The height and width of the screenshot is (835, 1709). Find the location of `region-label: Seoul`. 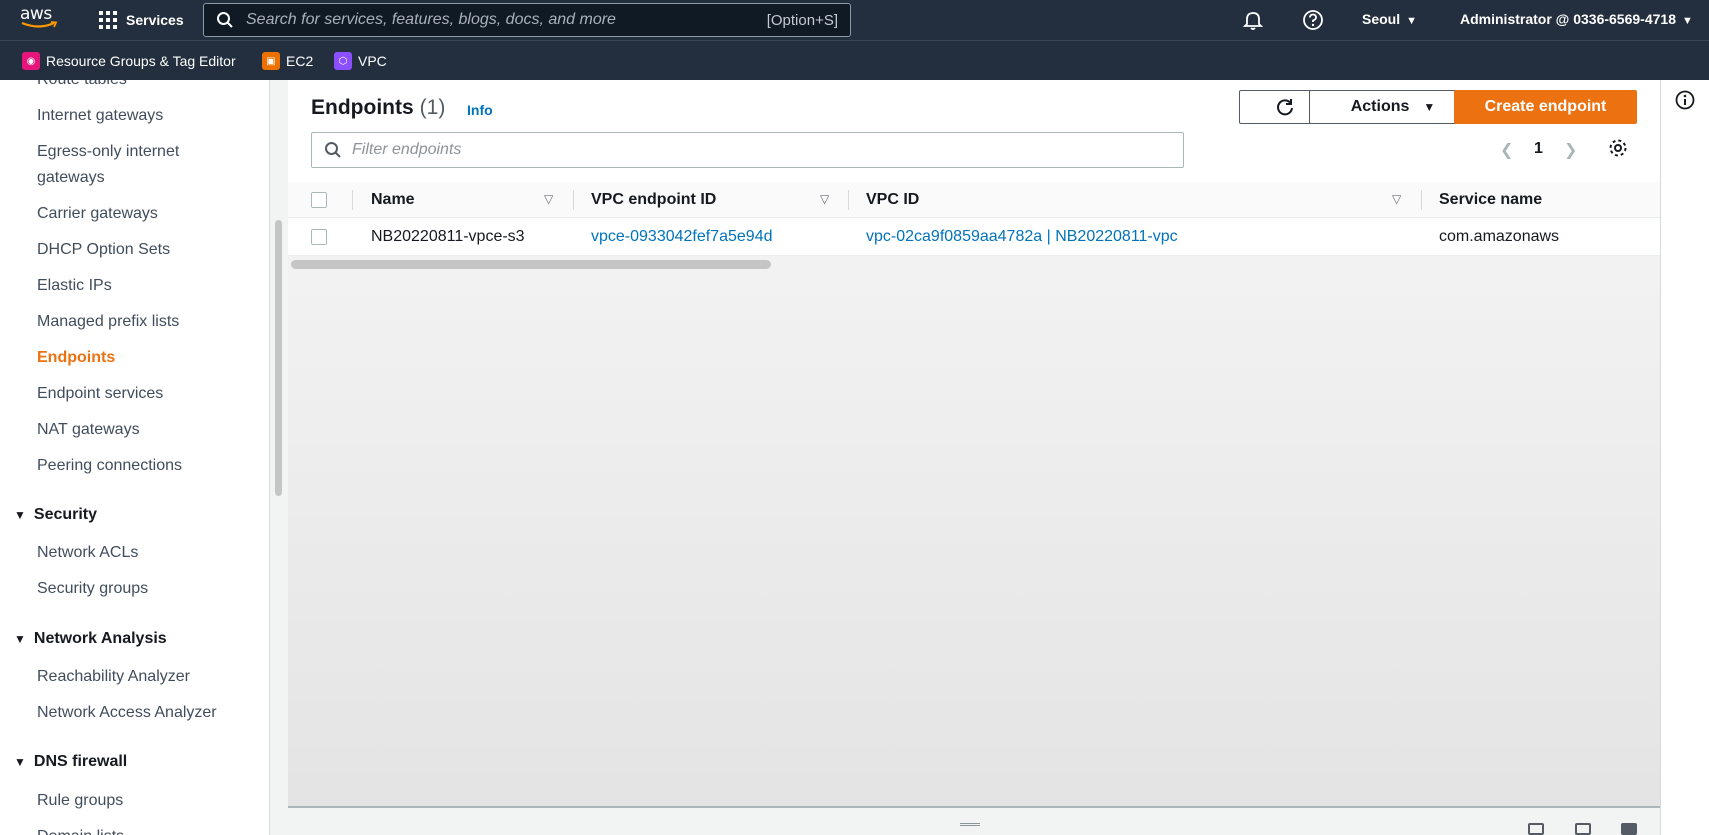

region-label: Seoul is located at coordinates (1381, 19).